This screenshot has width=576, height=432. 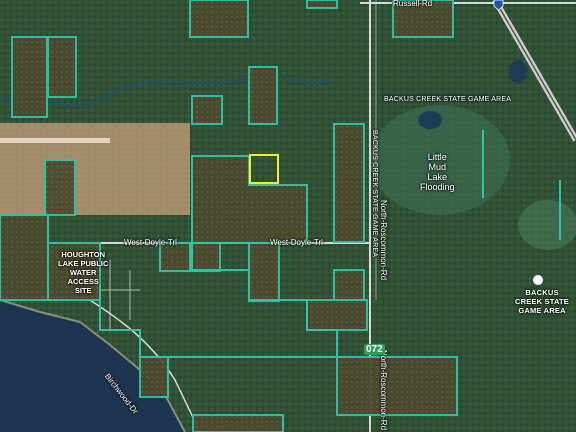 I want to click on road-label-west-doyle: West-Doyle-Trl, so click(x=150, y=242).